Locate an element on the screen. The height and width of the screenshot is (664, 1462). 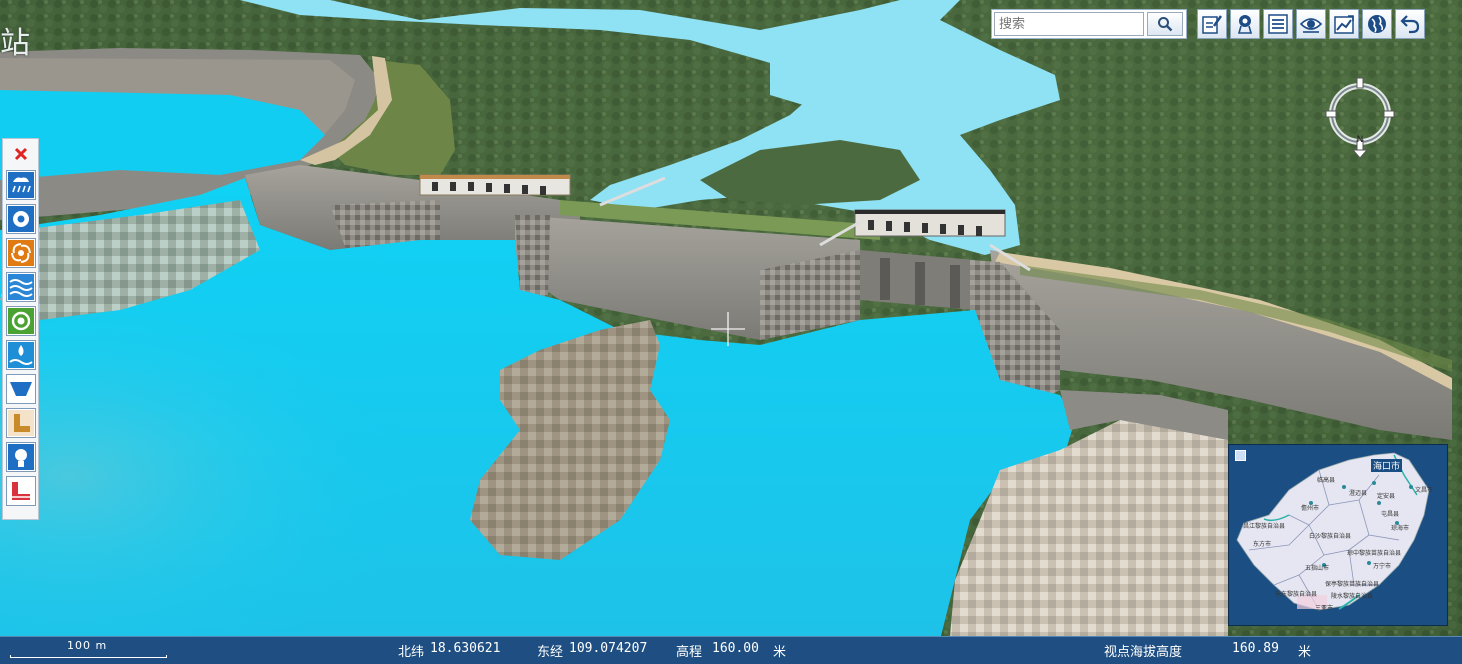
chart-button is located at coordinates (1344, 24).